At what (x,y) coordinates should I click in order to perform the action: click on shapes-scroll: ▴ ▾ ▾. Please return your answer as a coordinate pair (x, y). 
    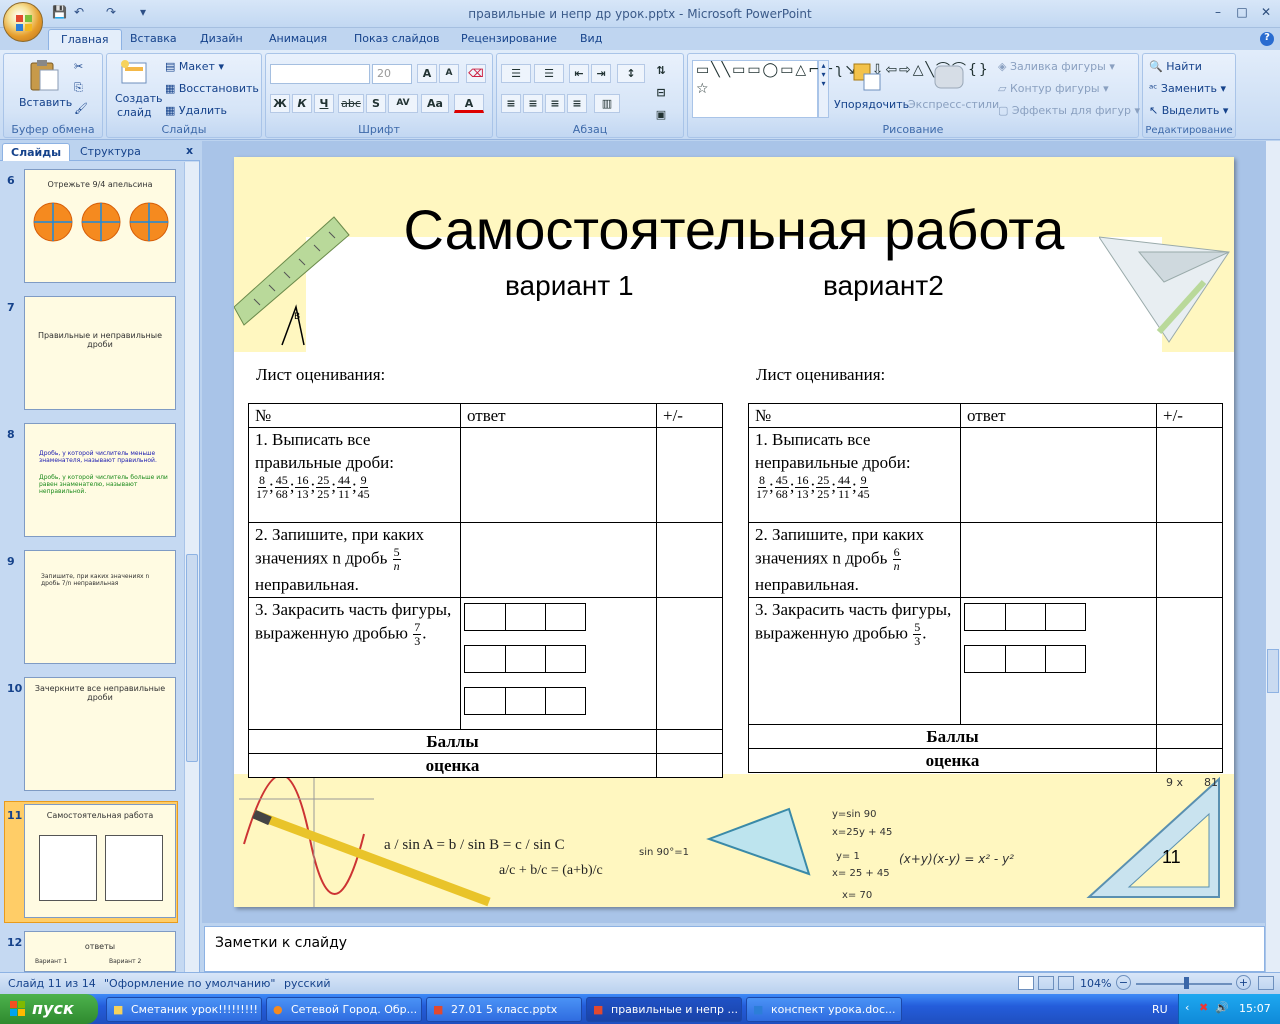
    Looking at the image, I should click on (823, 89).